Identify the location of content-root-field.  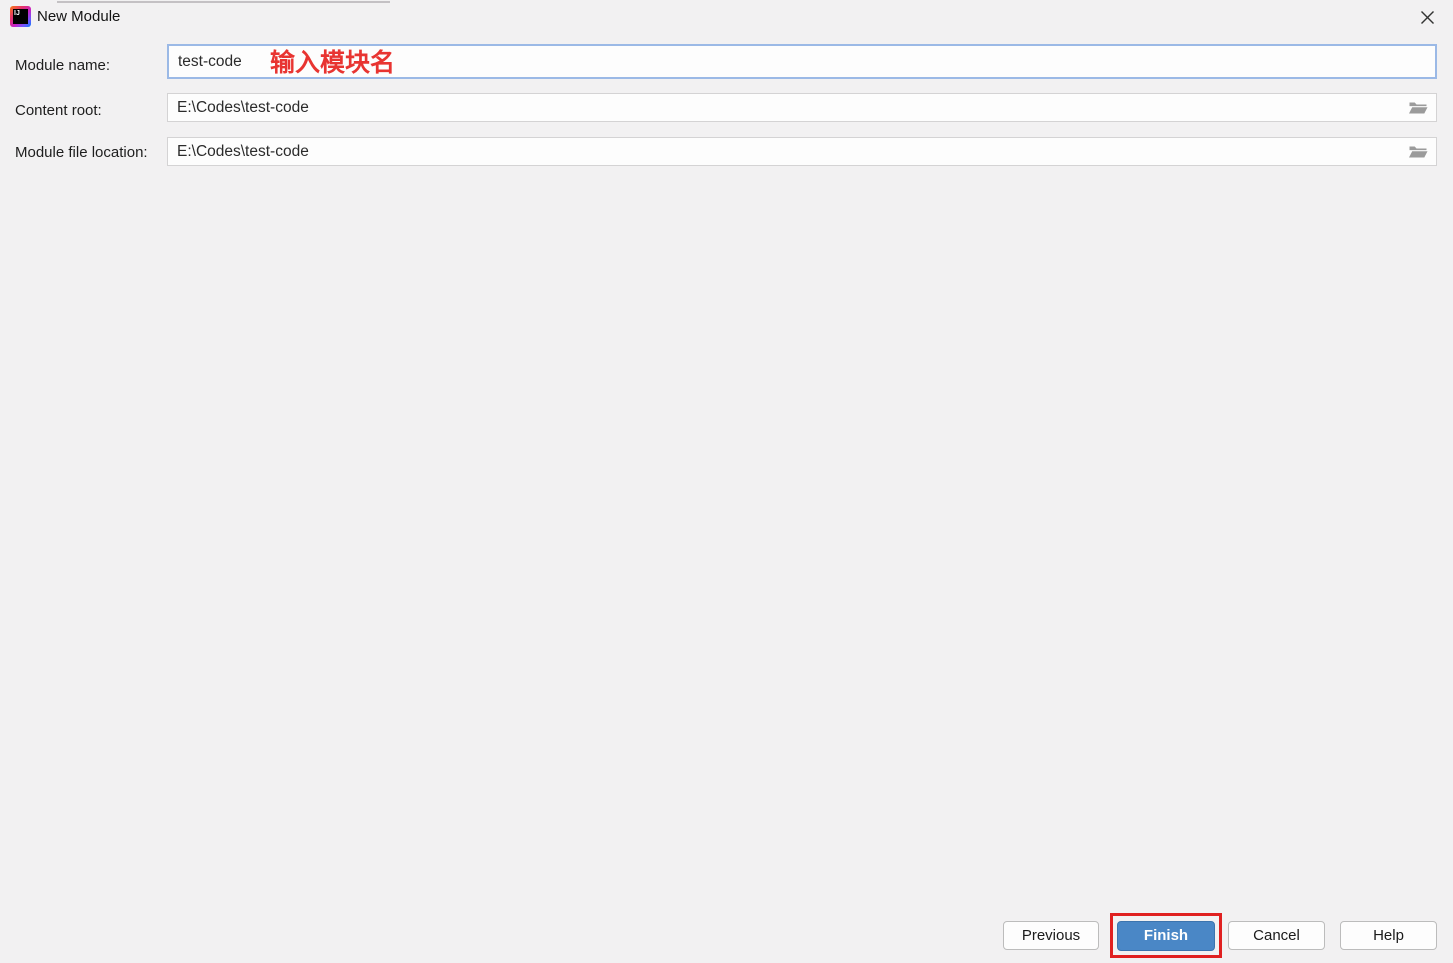
(802, 107).